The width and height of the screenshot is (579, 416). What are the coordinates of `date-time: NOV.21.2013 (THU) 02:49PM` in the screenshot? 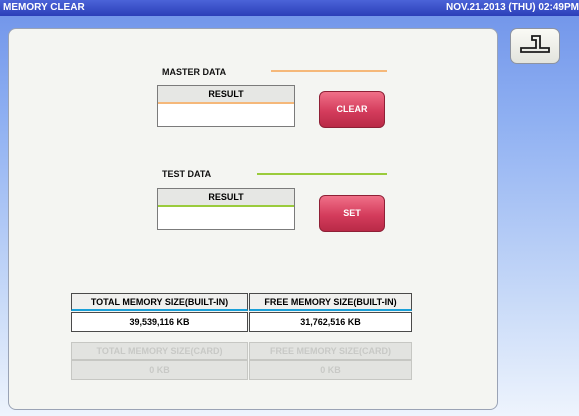 It's located at (512, 7).